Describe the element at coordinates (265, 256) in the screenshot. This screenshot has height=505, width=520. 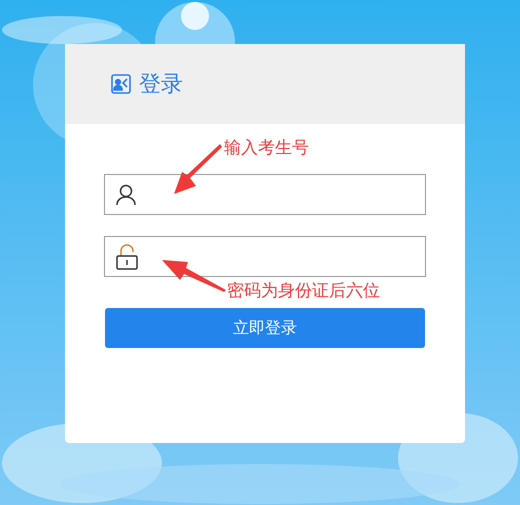
I see `password-field` at that location.